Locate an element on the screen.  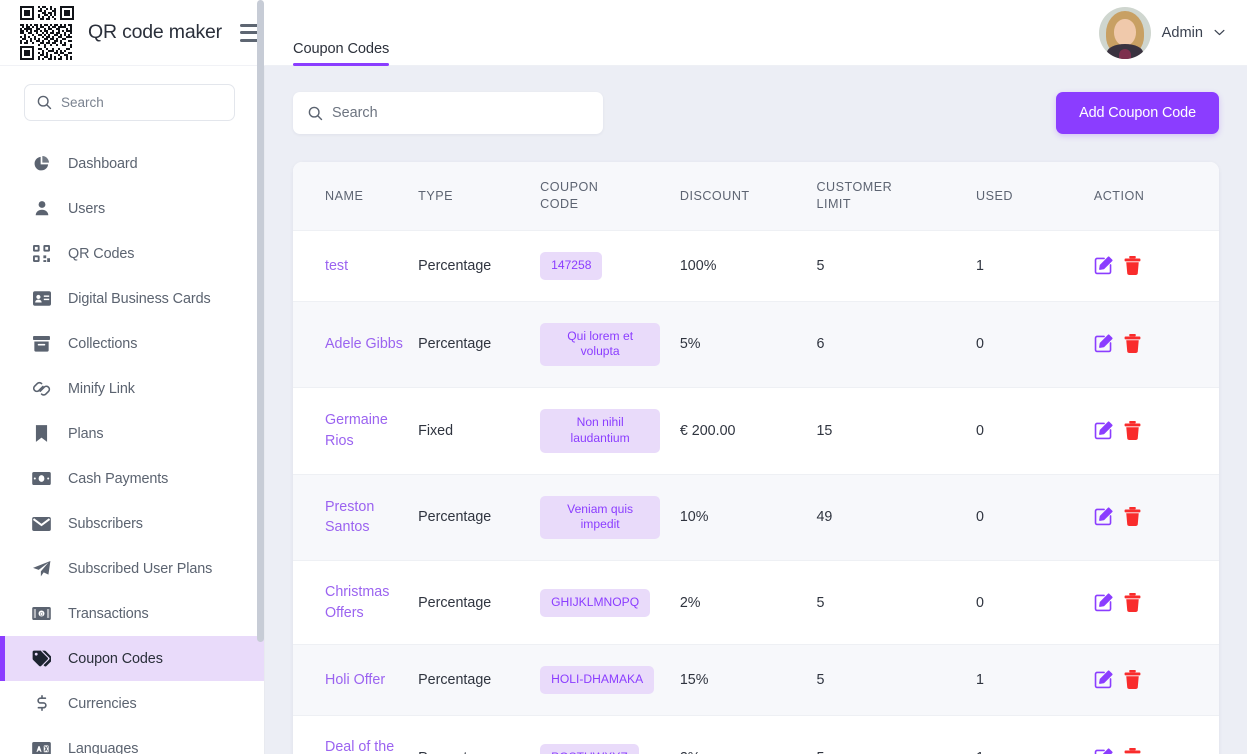
sidebar-item-subscribed-user-plans: Subscribed User Plans is located at coordinates (132, 568).